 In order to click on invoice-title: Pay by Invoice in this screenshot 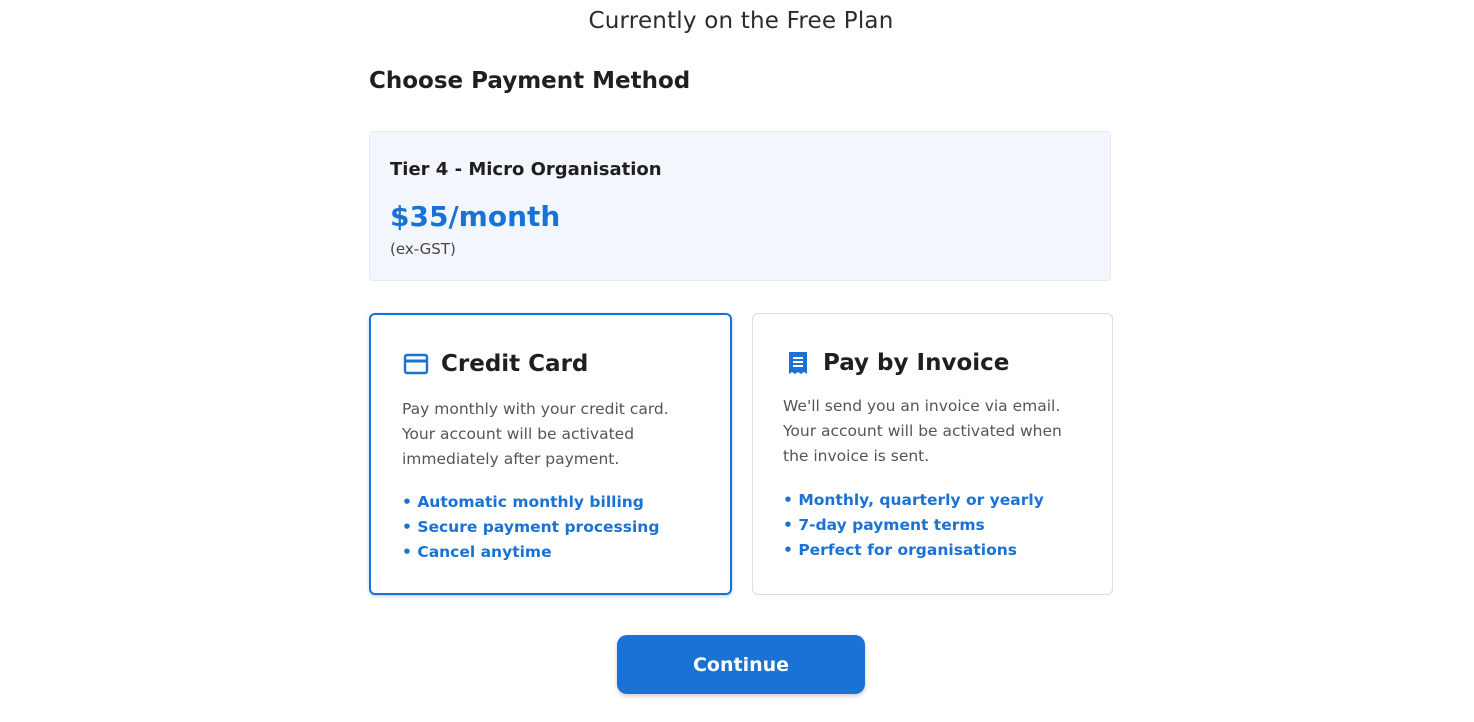, I will do `click(916, 363)`.